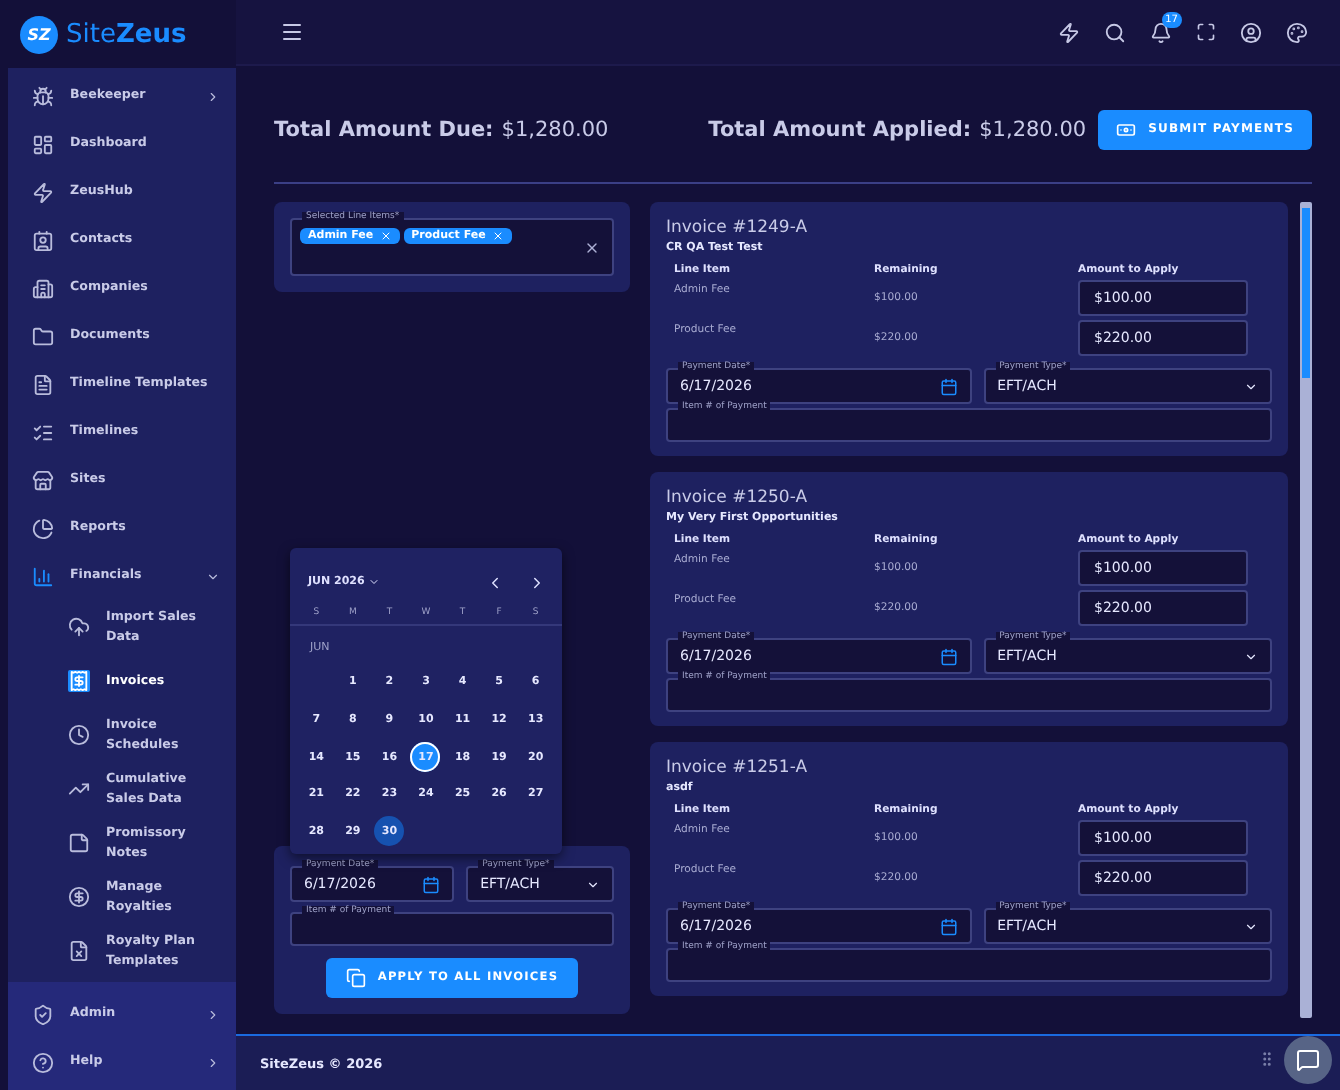 The width and height of the screenshot is (1340, 1090). I want to click on folder-icon, so click(43, 336).